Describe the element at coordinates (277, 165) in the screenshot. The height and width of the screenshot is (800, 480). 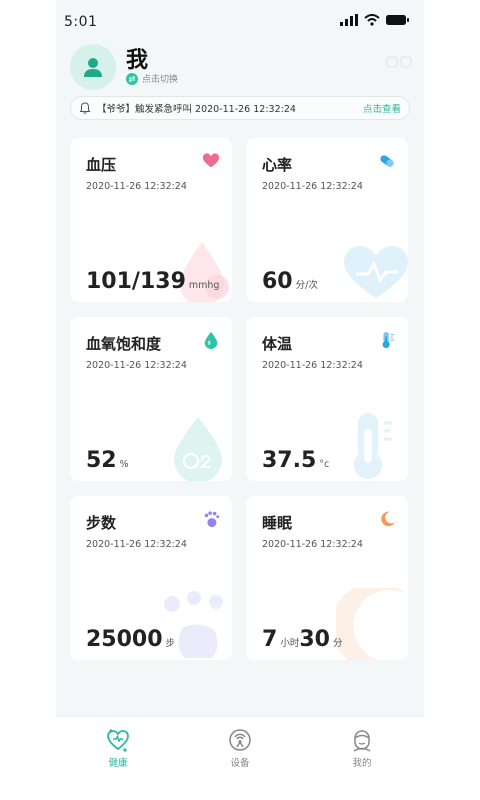
I see `card-title: 心率` at that location.